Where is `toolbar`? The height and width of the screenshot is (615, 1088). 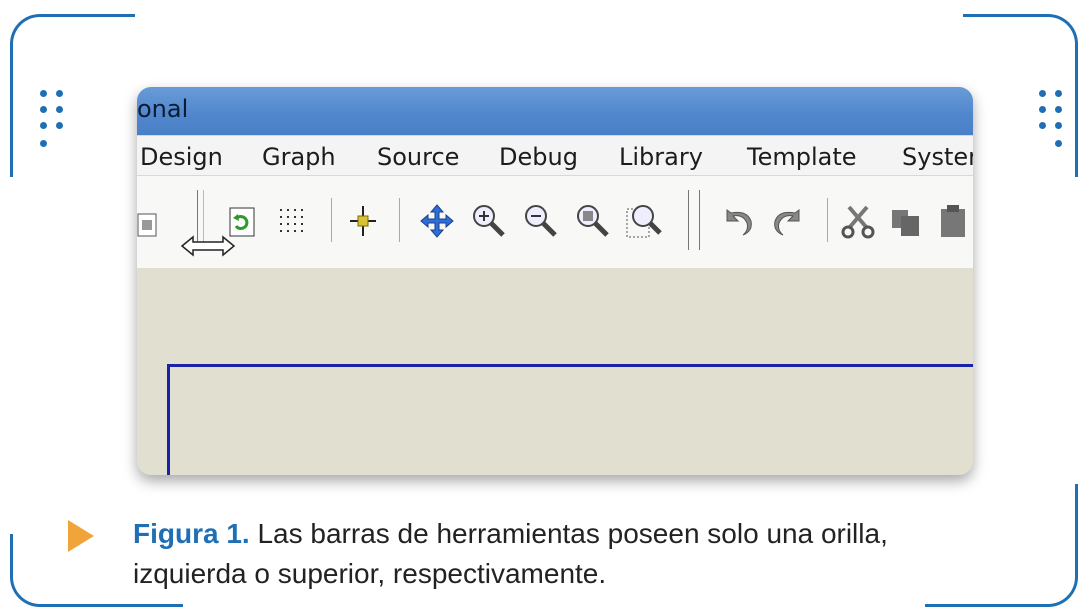 toolbar is located at coordinates (555, 222).